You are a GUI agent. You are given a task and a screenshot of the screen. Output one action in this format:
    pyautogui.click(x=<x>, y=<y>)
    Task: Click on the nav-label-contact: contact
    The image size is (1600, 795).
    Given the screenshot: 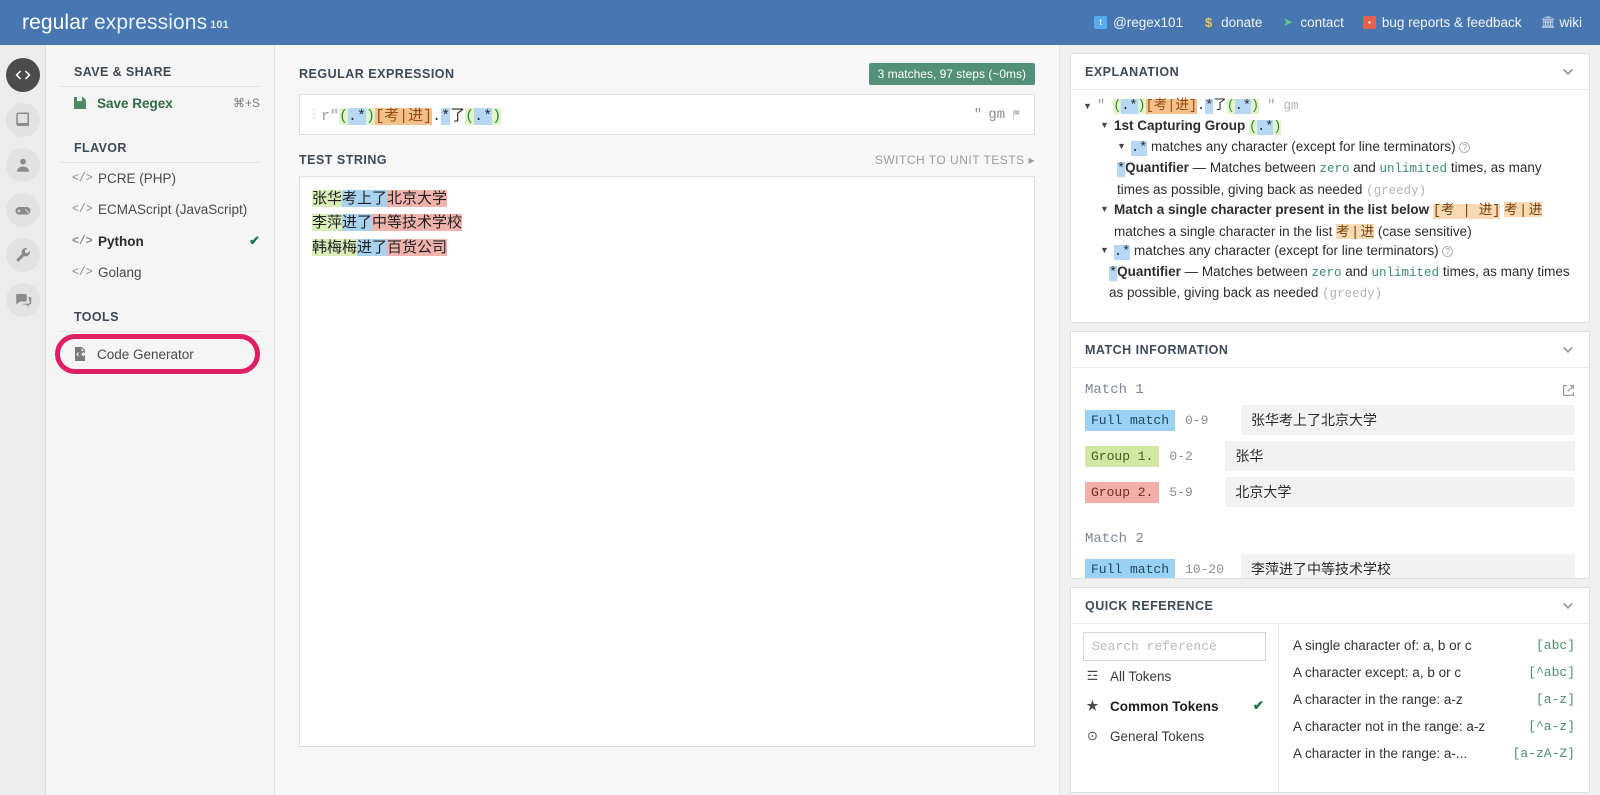 What is the action you would take?
    pyautogui.click(x=1322, y=22)
    